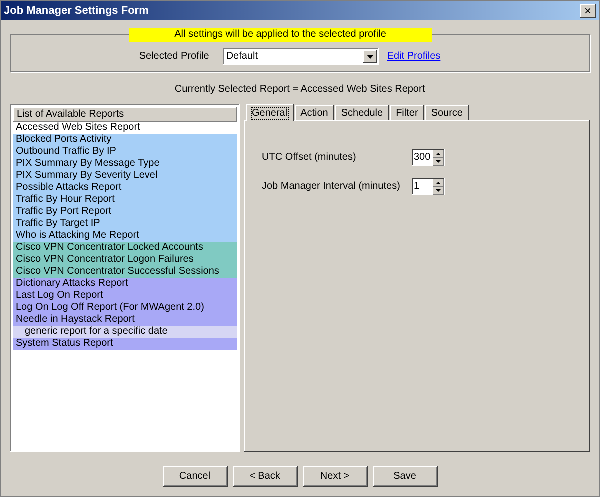 This screenshot has width=600, height=497. I want to click on report-item: Blocked Ports Activity, so click(125, 140).